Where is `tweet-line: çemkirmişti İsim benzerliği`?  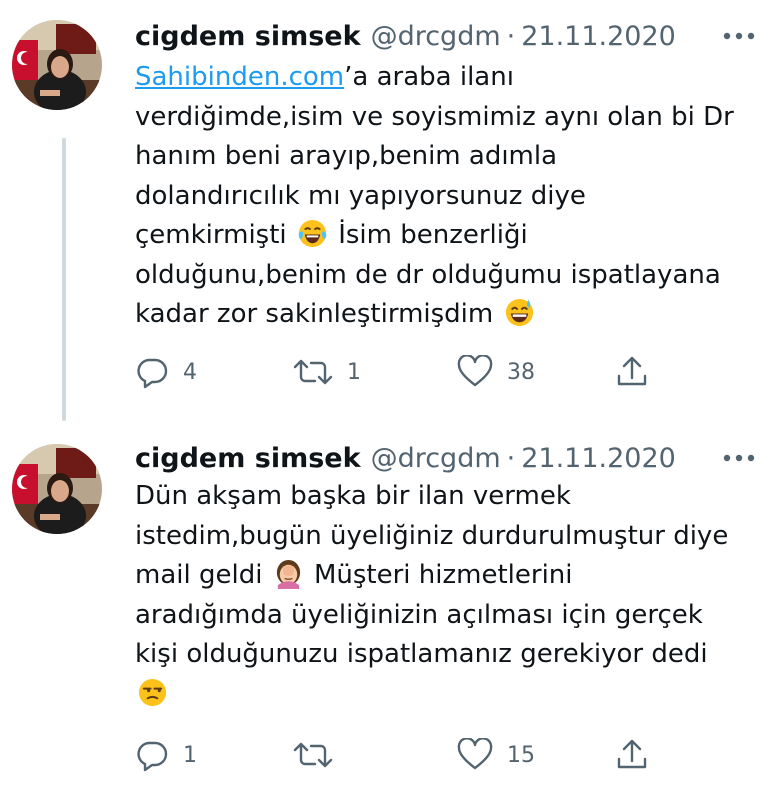
tweet-line: çemkirmişti İsim benzerliği is located at coordinates (450, 236).